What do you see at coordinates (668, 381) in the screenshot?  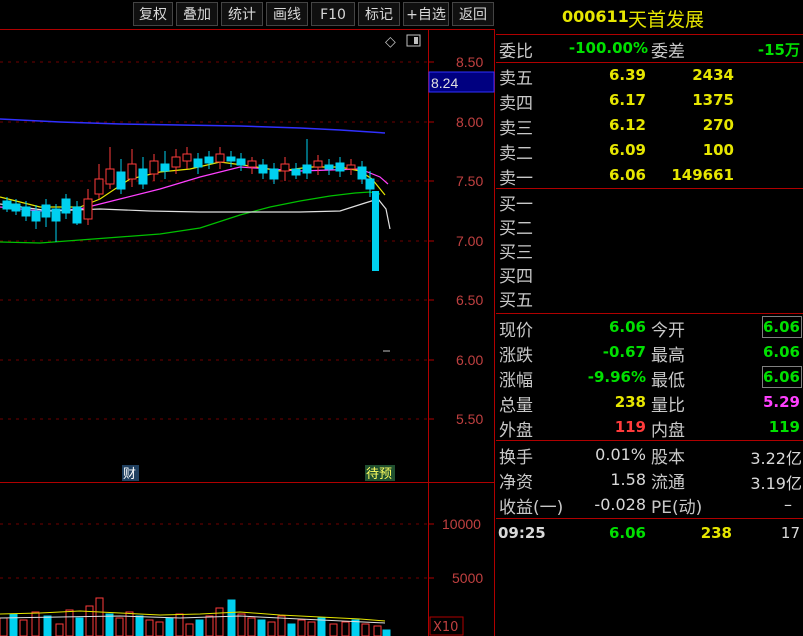 I see `low-label: 最低` at bounding box center [668, 381].